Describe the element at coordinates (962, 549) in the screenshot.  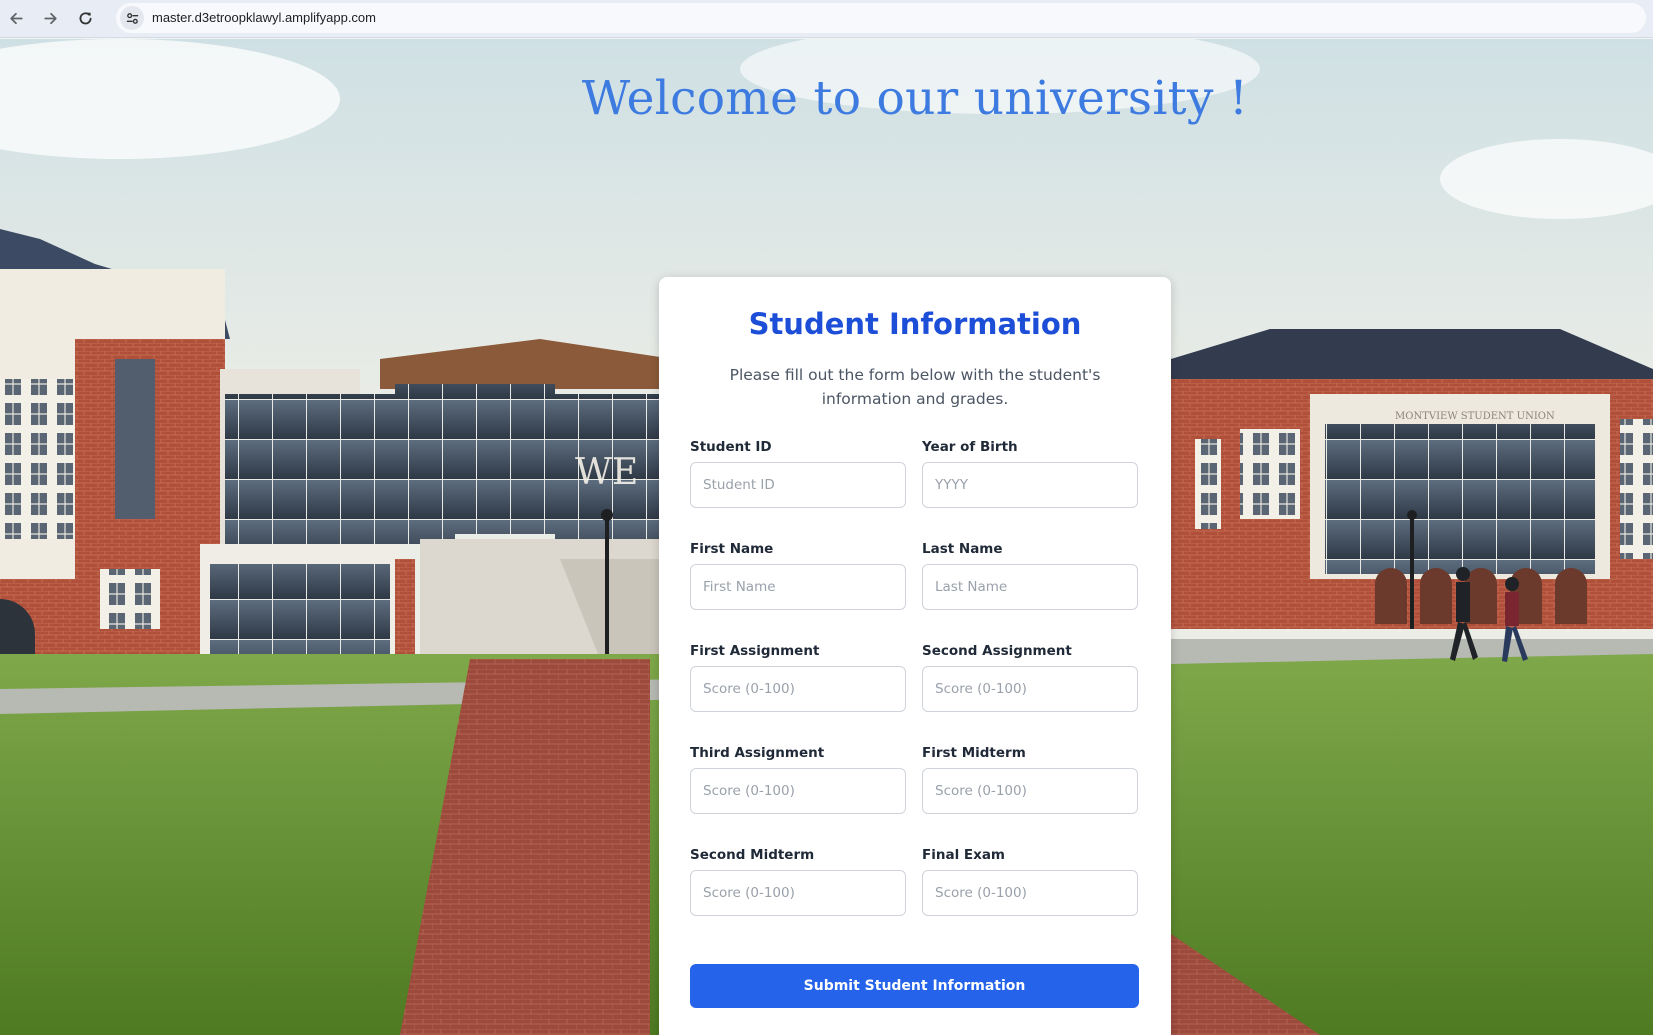
I see `last-name-label: Last Name` at that location.